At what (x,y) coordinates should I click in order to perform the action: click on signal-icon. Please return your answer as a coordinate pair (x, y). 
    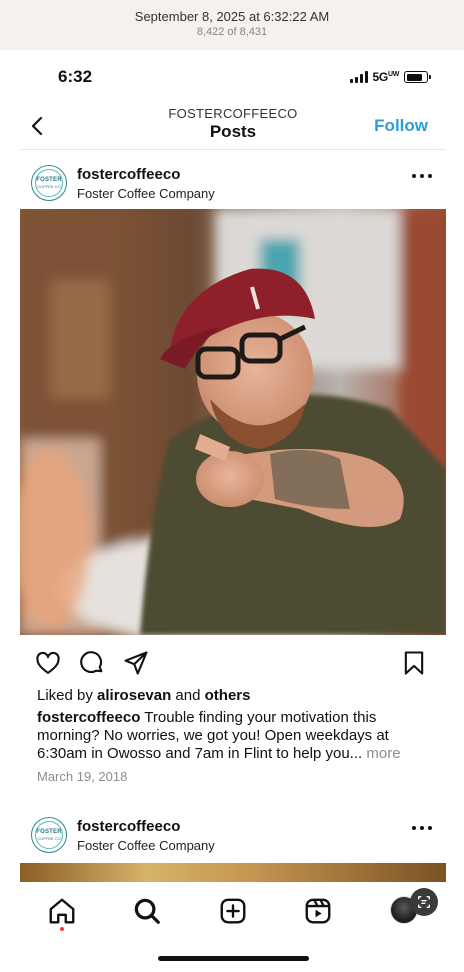
    Looking at the image, I should click on (358, 77).